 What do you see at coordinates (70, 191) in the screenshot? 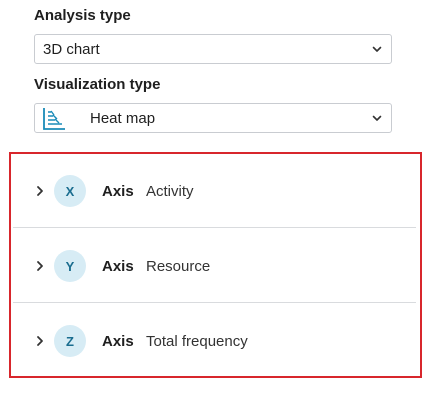
I see `axis-badge-x: X` at bounding box center [70, 191].